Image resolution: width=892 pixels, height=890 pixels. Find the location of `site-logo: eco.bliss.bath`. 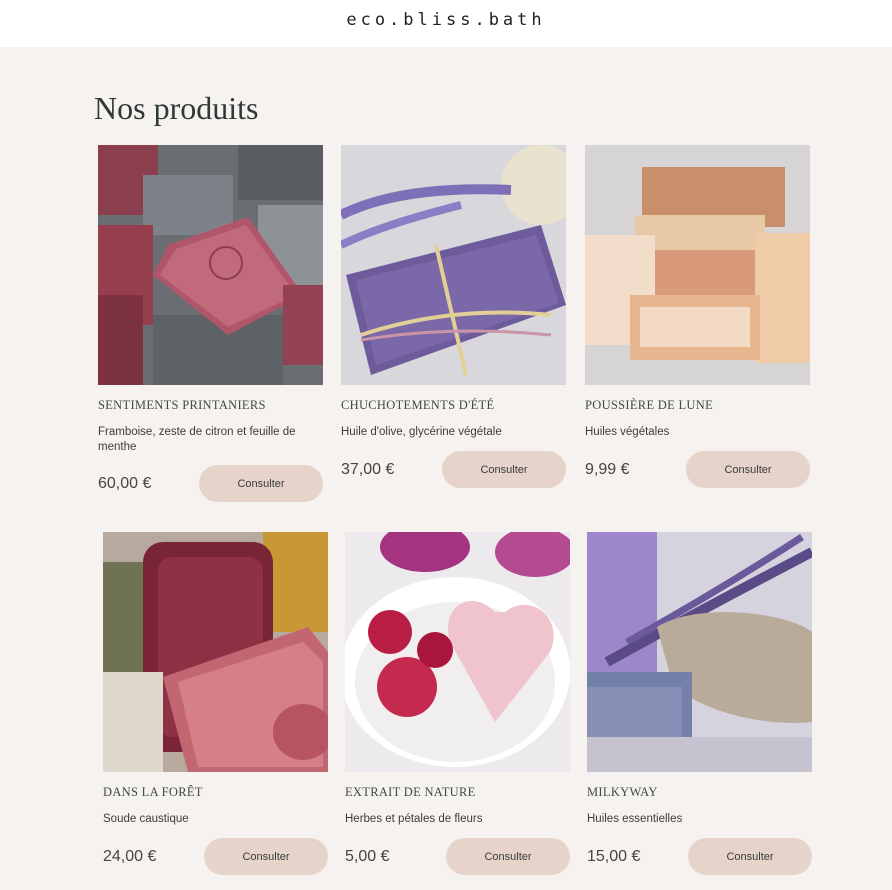

site-logo: eco.bliss.bath is located at coordinates (446, 20).